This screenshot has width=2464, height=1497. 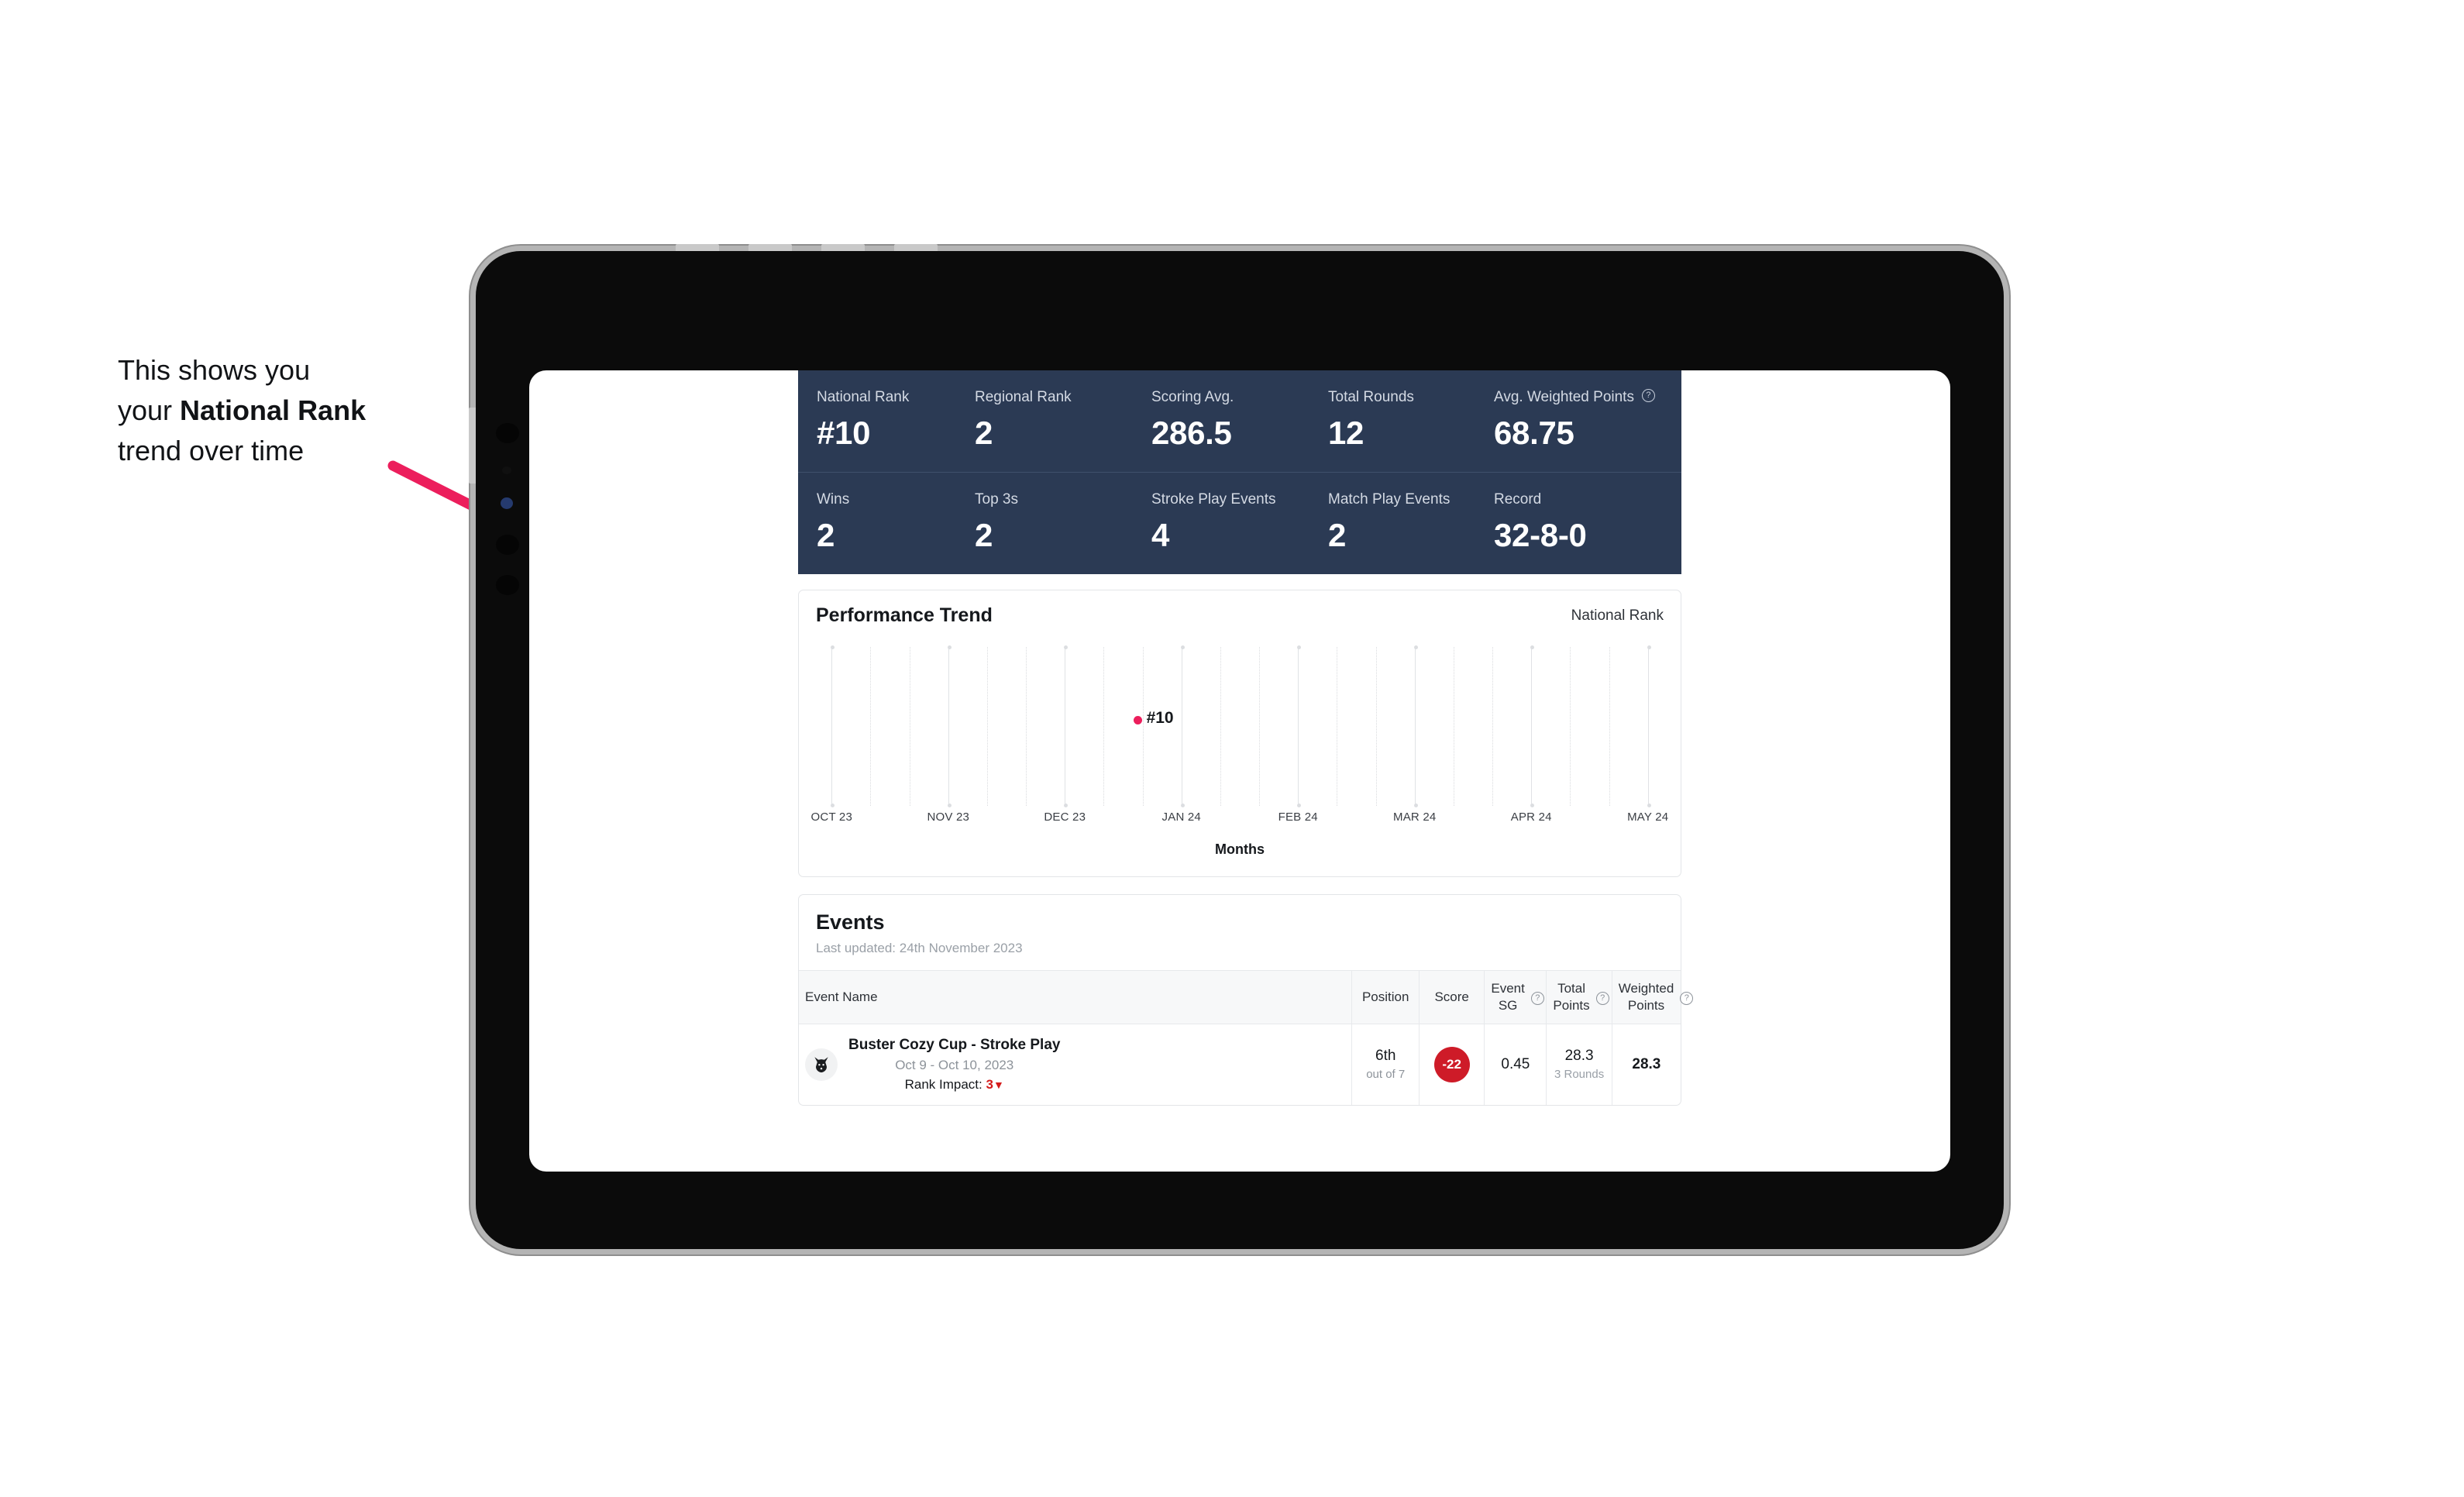 What do you see at coordinates (954, 1044) in the screenshot?
I see `event-name: Buster Cozy Cup - Stroke Play` at bounding box center [954, 1044].